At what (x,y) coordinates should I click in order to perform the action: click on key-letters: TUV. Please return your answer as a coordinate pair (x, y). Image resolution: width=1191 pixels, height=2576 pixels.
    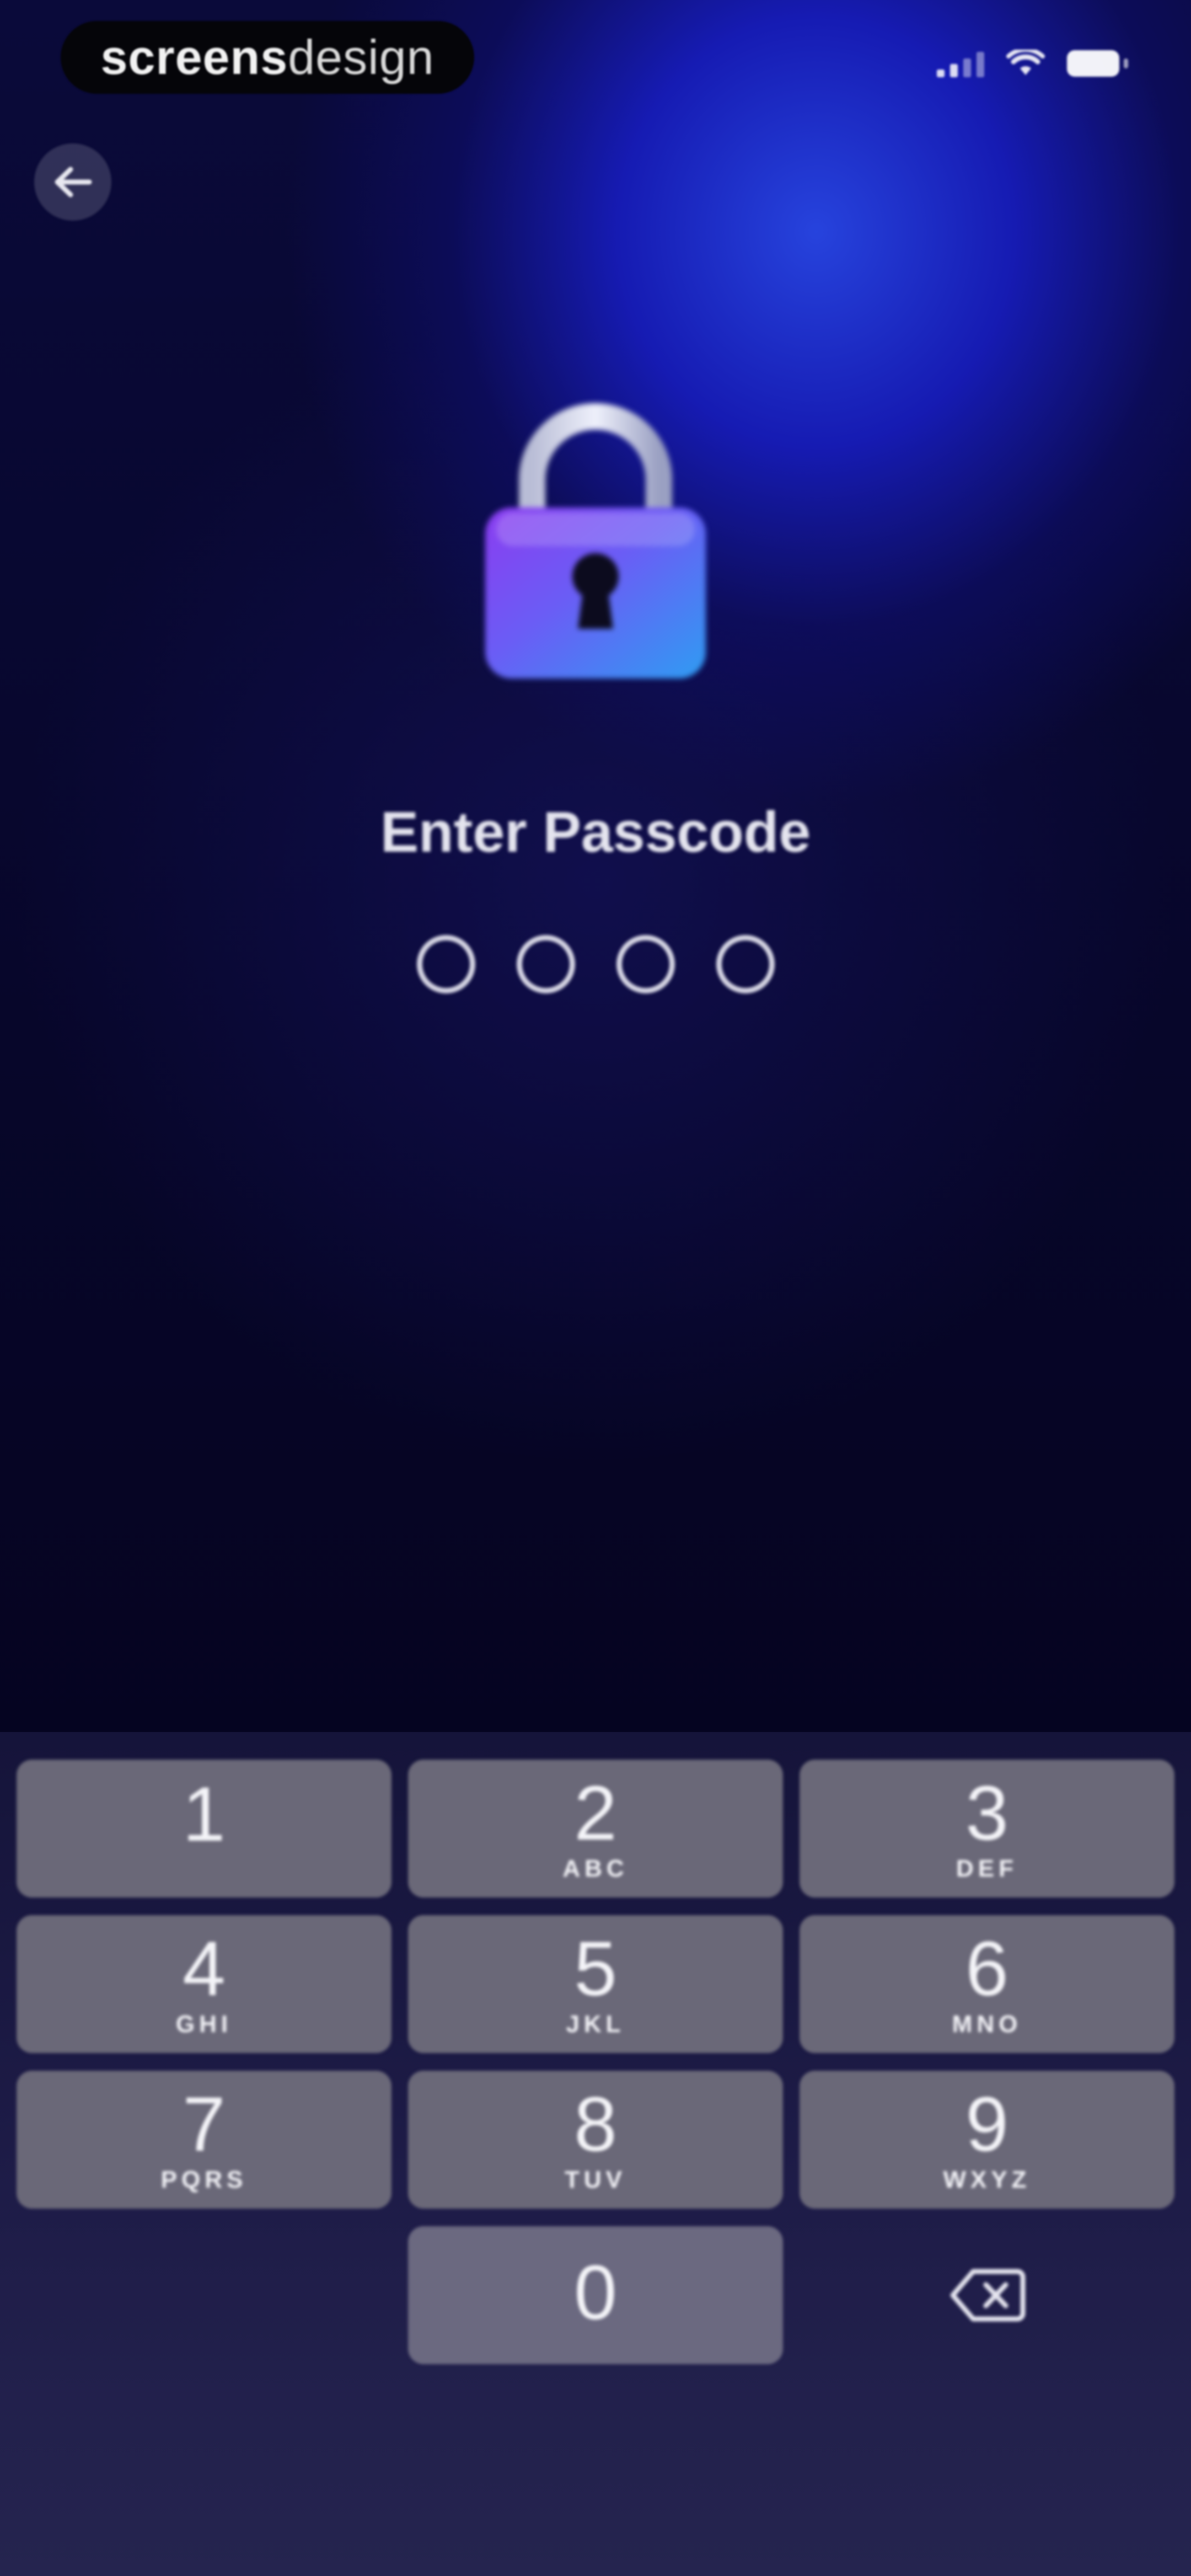
    Looking at the image, I should click on (595, 2179).